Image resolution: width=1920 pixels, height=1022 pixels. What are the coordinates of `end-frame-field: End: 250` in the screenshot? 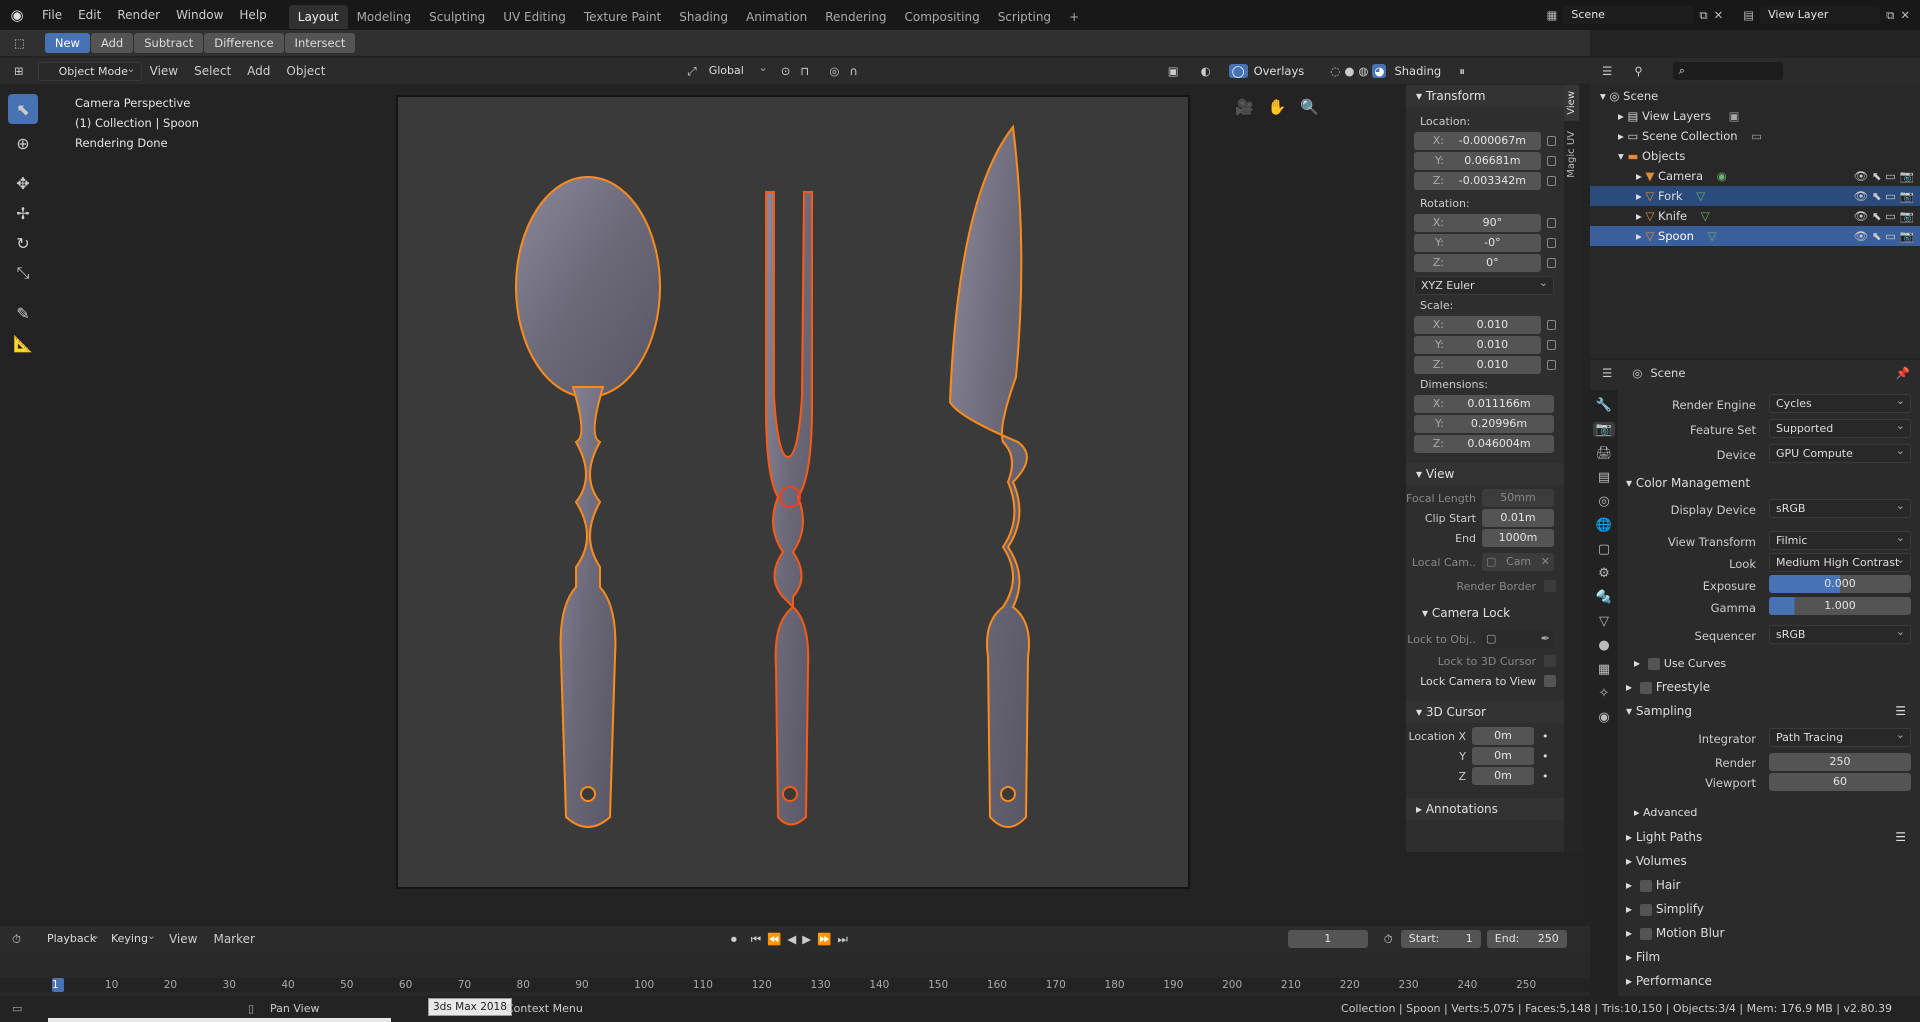 It's located at (1526, 939).